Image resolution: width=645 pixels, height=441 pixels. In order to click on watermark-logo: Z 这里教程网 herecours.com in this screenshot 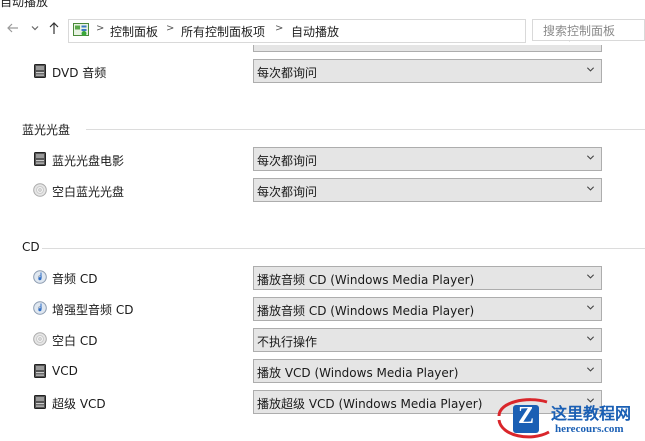, I will do `click(571, 418)`.